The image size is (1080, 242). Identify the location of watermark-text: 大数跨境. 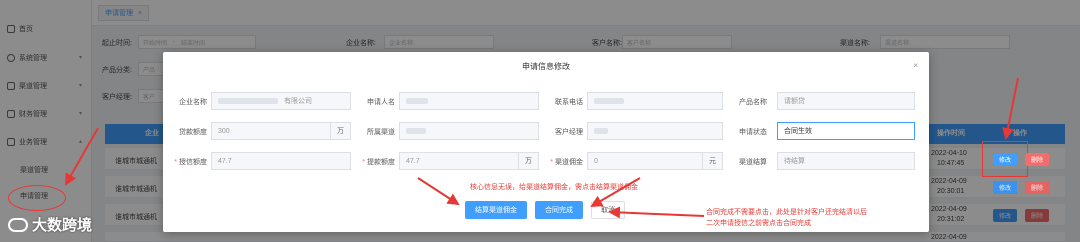
(62, 225).